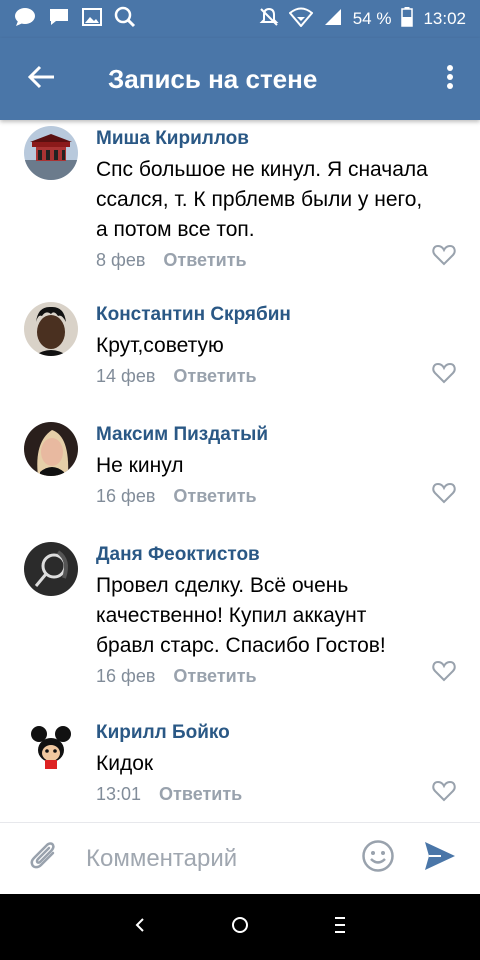 This screenshot has width=480, height=960. I want to click on send-icon, so click(440, 858).